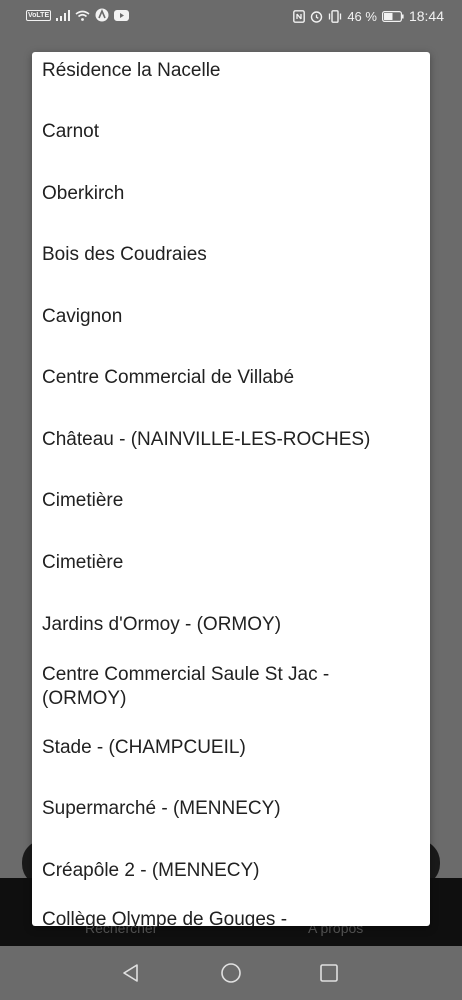 This screenshot has width=462, height=1000. I want to click on status-bar: VoLTE 46 % 18:44, so click(231, 17).